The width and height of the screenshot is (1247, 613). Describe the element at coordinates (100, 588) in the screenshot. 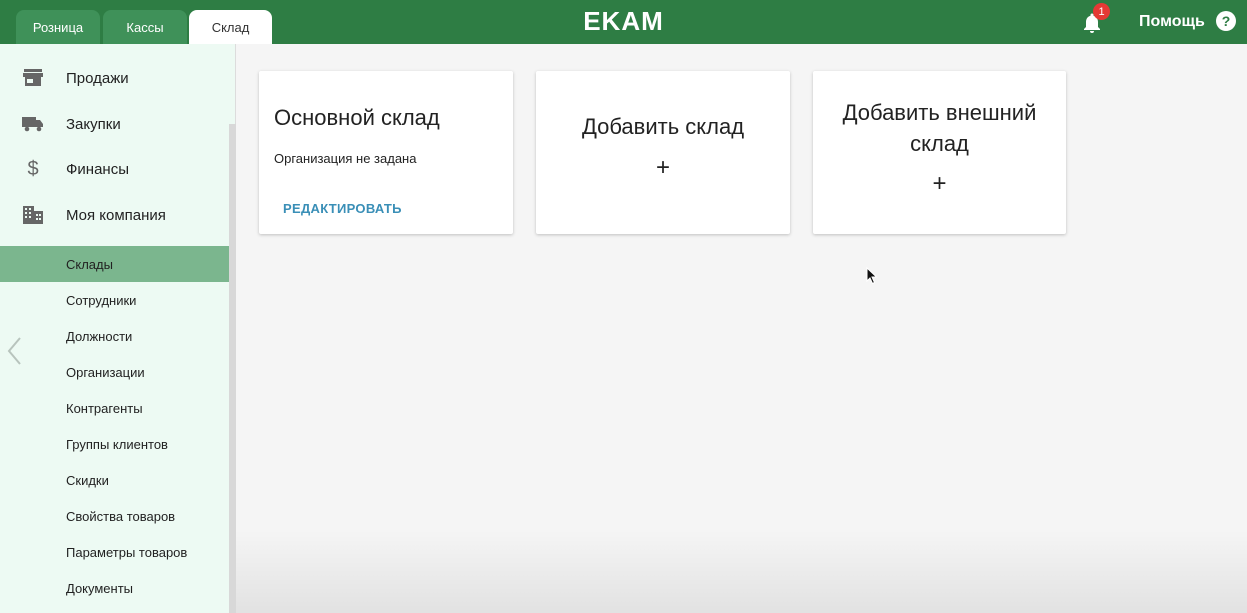

I see `sidebar-item-label: Документы` at that location.